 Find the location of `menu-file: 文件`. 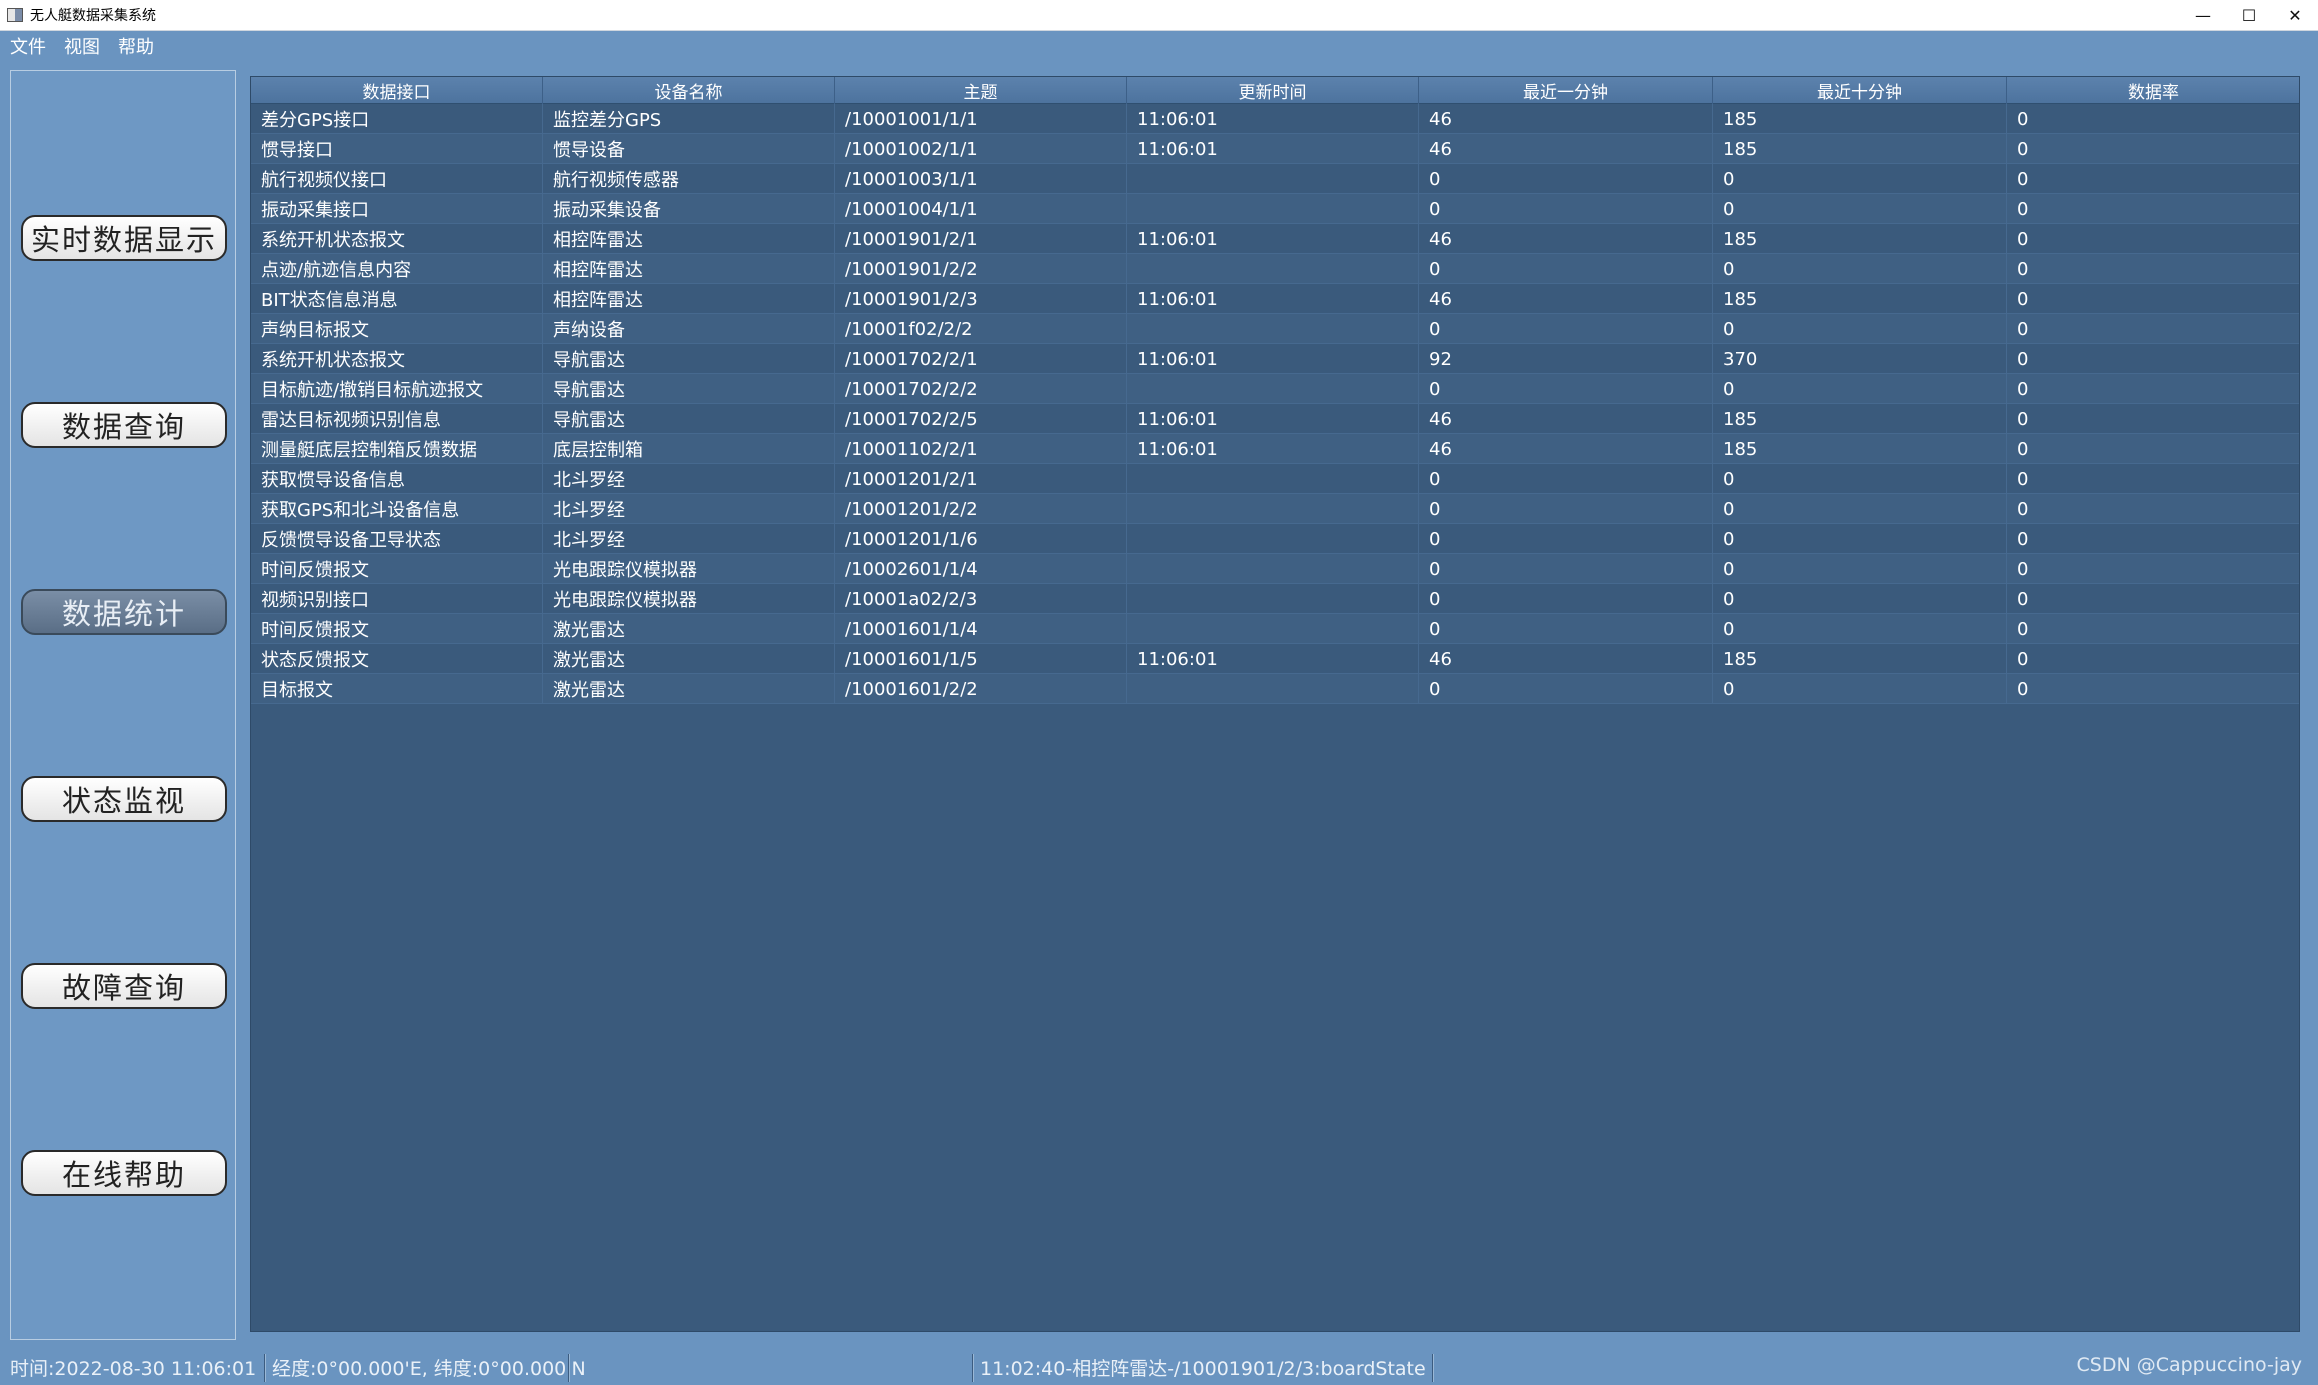

menu-file: 文件 is located at coordinates (28, 46).